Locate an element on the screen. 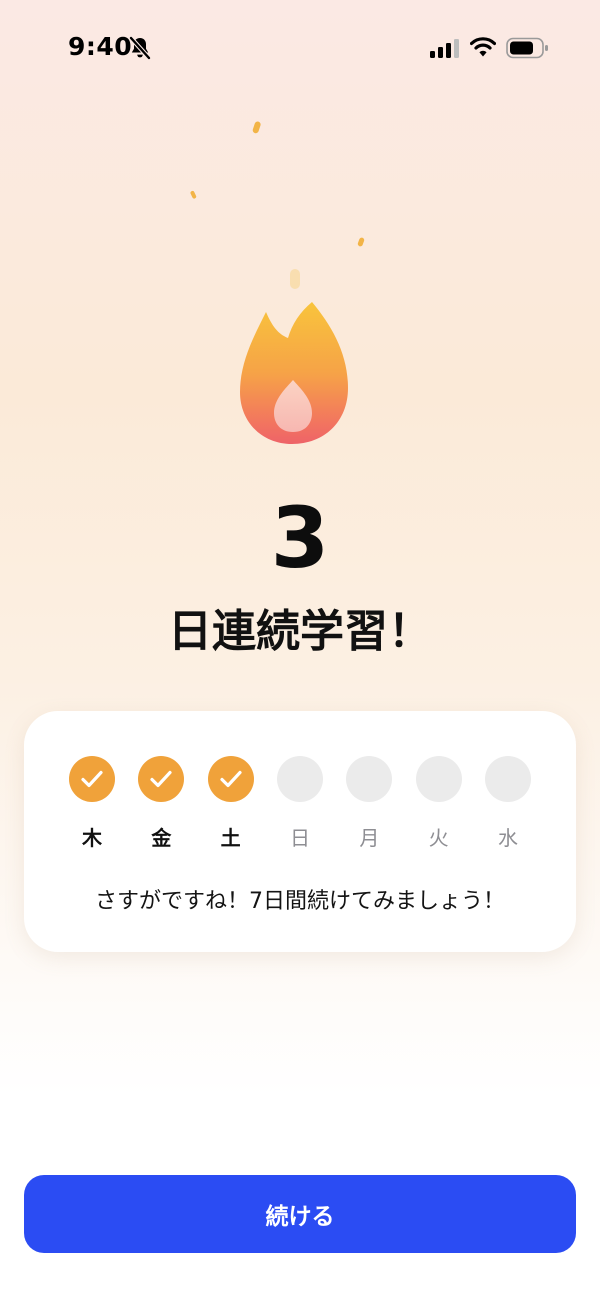  day-label: 木 is located at coordinates (92, 838).